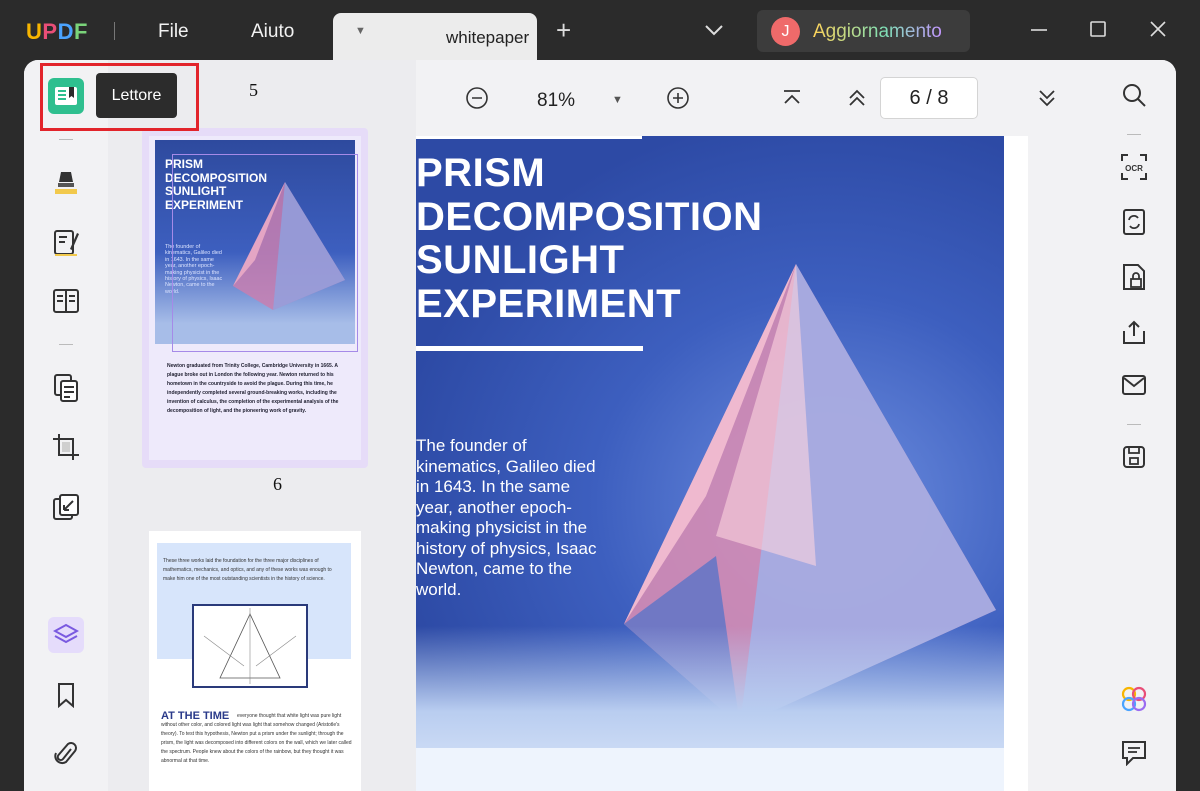  I want to click on comments-button, so click(1134, 755).